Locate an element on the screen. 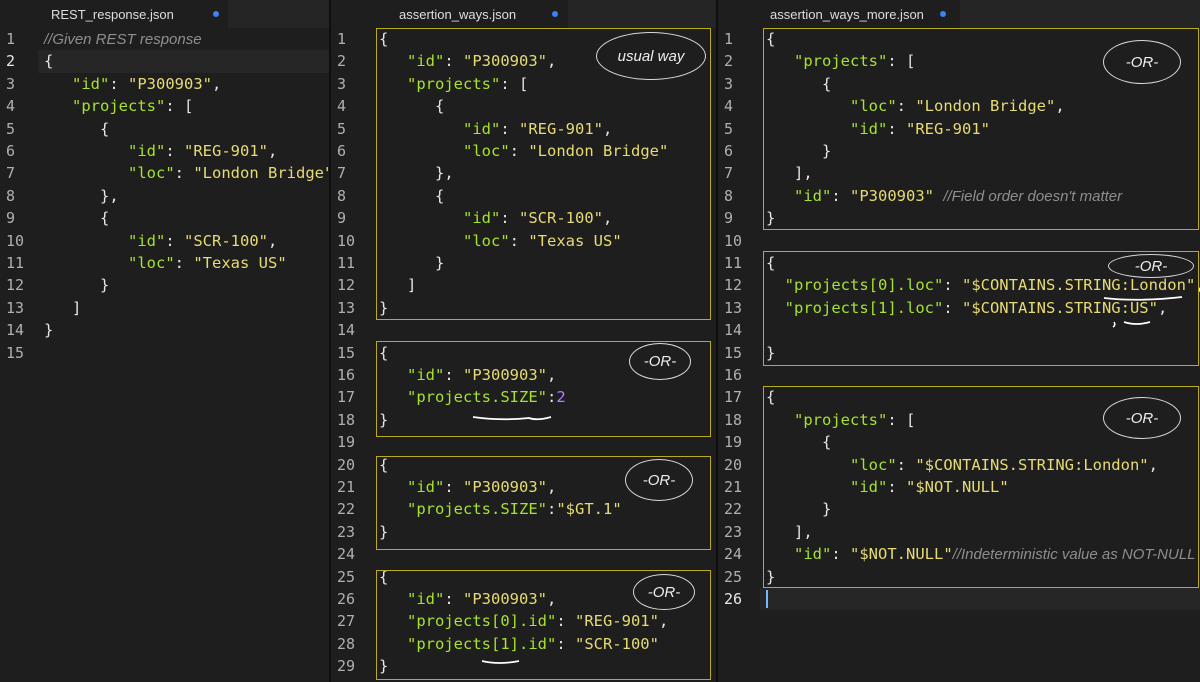  line-number: 12 is located at coordinates (733, 285).